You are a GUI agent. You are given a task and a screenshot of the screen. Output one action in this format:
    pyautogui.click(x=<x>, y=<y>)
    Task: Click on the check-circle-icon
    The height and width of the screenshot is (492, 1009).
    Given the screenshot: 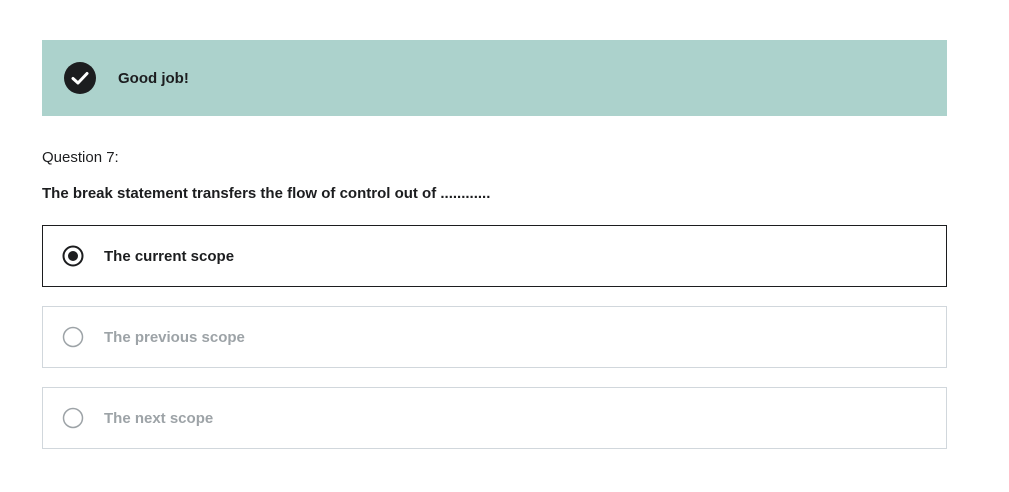 What is the action you would take?
    pyautogui.click(x=80, y=78)
    